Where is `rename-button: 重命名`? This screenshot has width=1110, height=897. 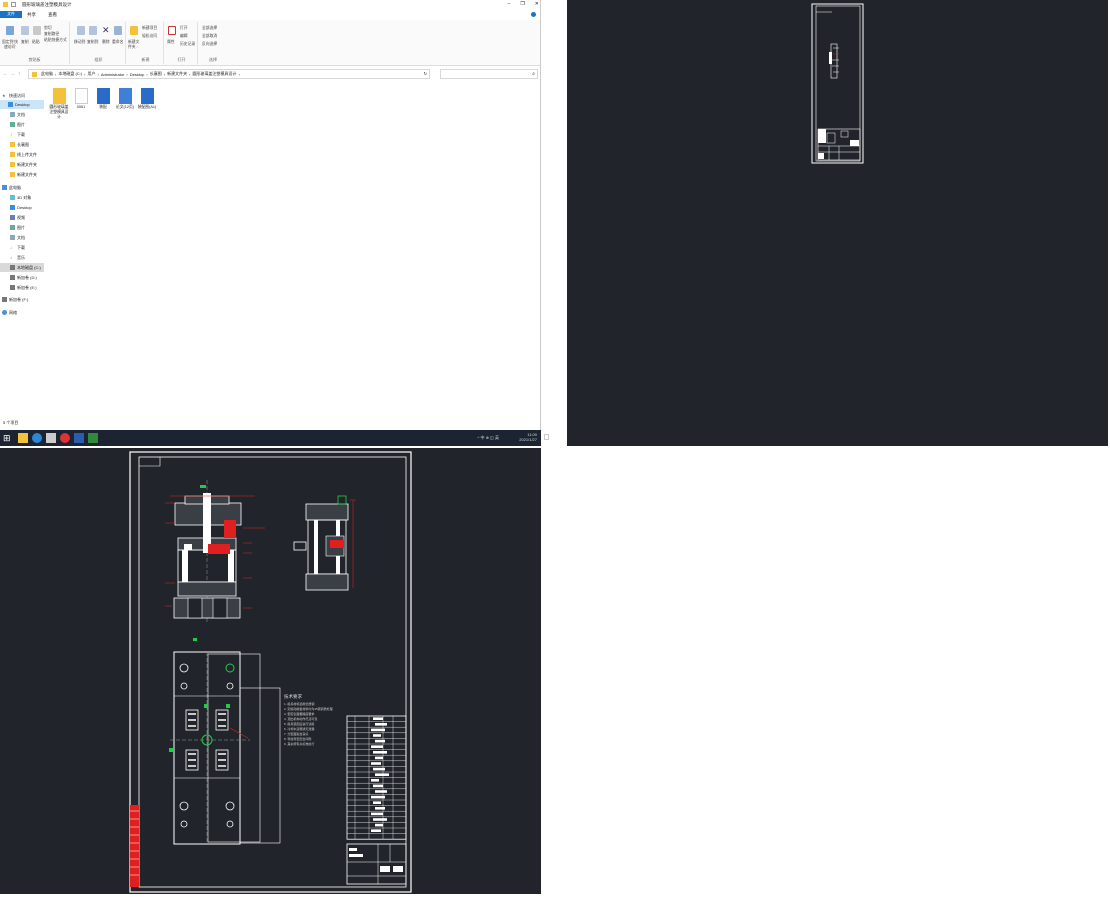 rename-button: 重命名 is located at coordinates (117, 42).